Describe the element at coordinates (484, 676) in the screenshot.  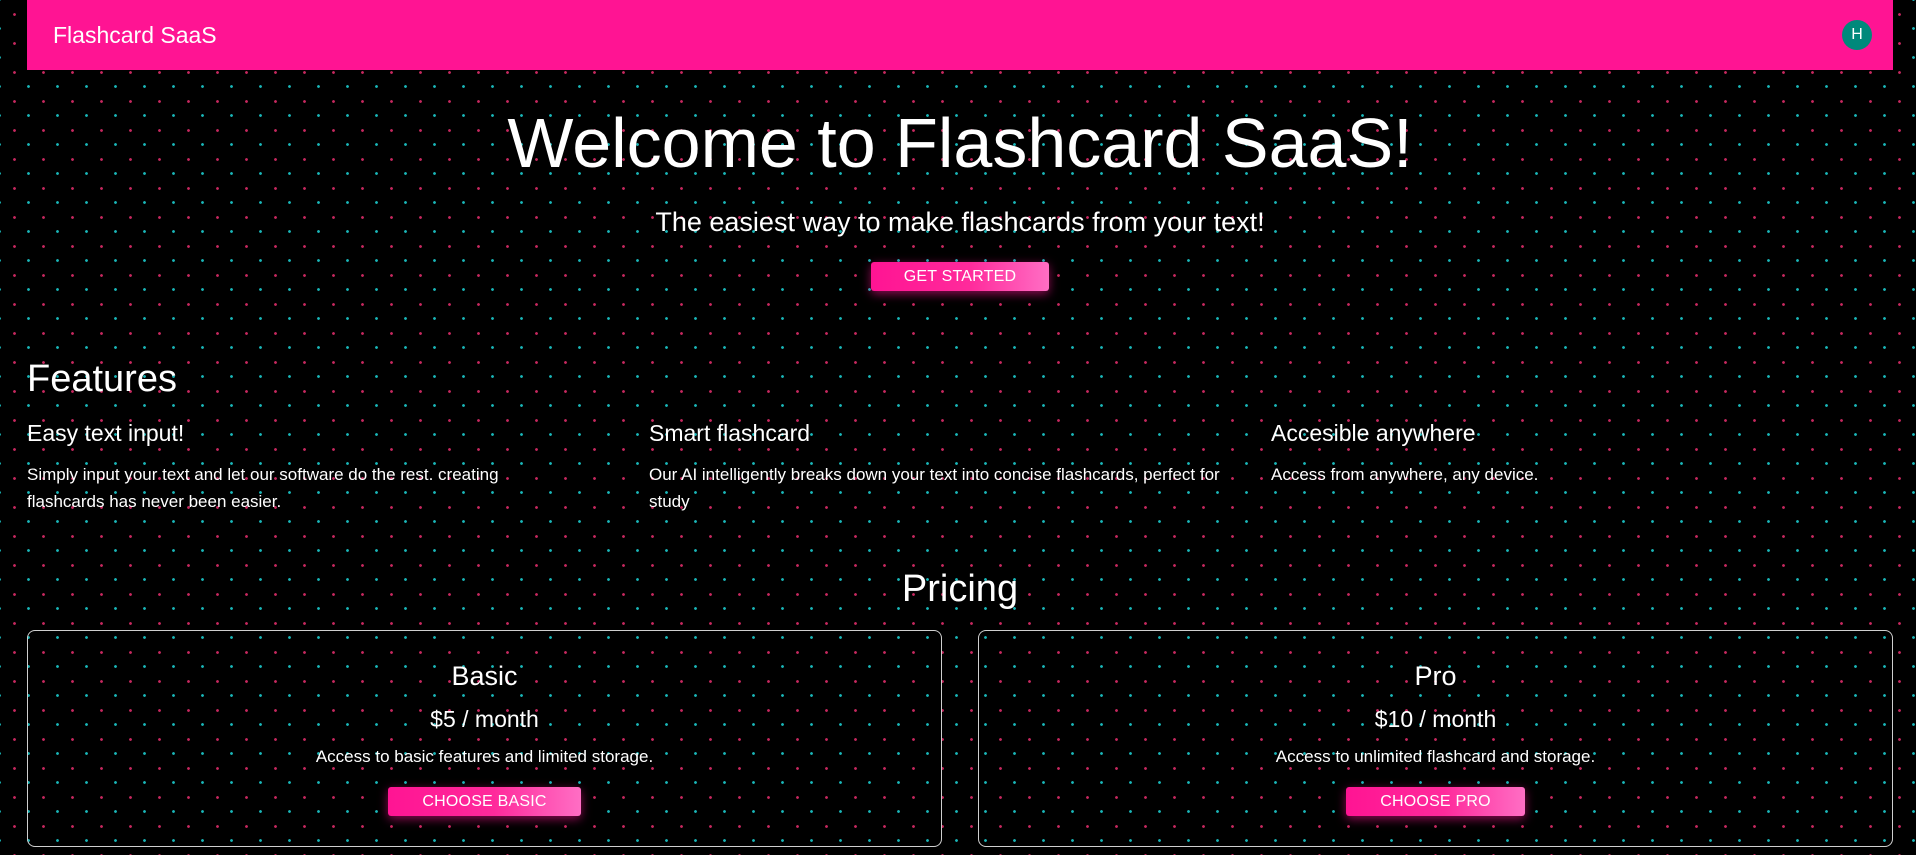
I see `plan-name: Basic` at that location.